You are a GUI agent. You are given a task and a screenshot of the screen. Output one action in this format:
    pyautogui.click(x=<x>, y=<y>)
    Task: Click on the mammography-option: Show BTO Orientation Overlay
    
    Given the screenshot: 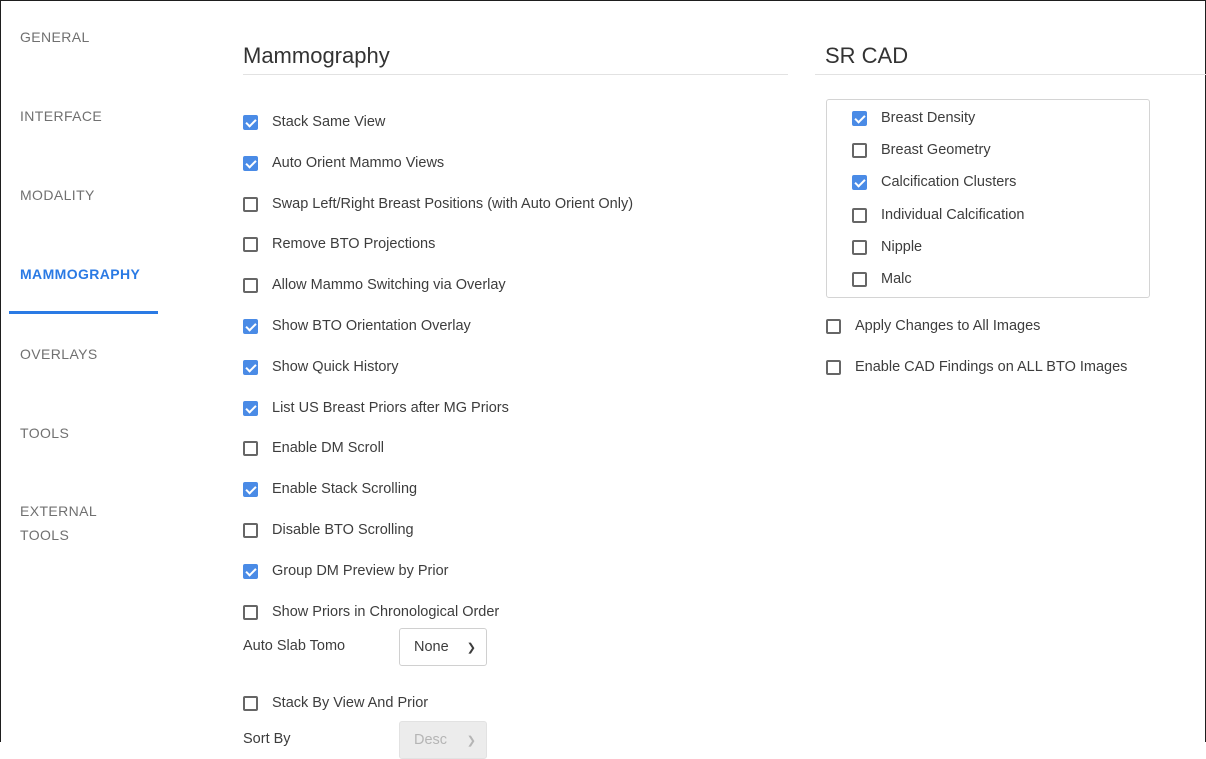 What is the action you would take?
    pyautogui.click(x=357, y=326)
    